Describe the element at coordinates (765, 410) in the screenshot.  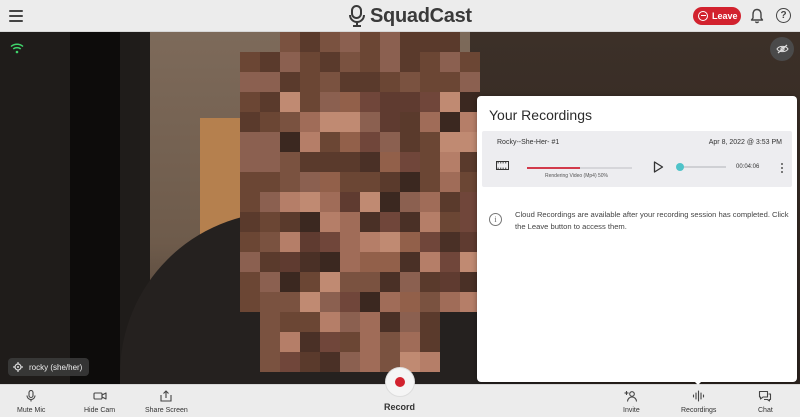
I see `chat-label: Chat` at that location.